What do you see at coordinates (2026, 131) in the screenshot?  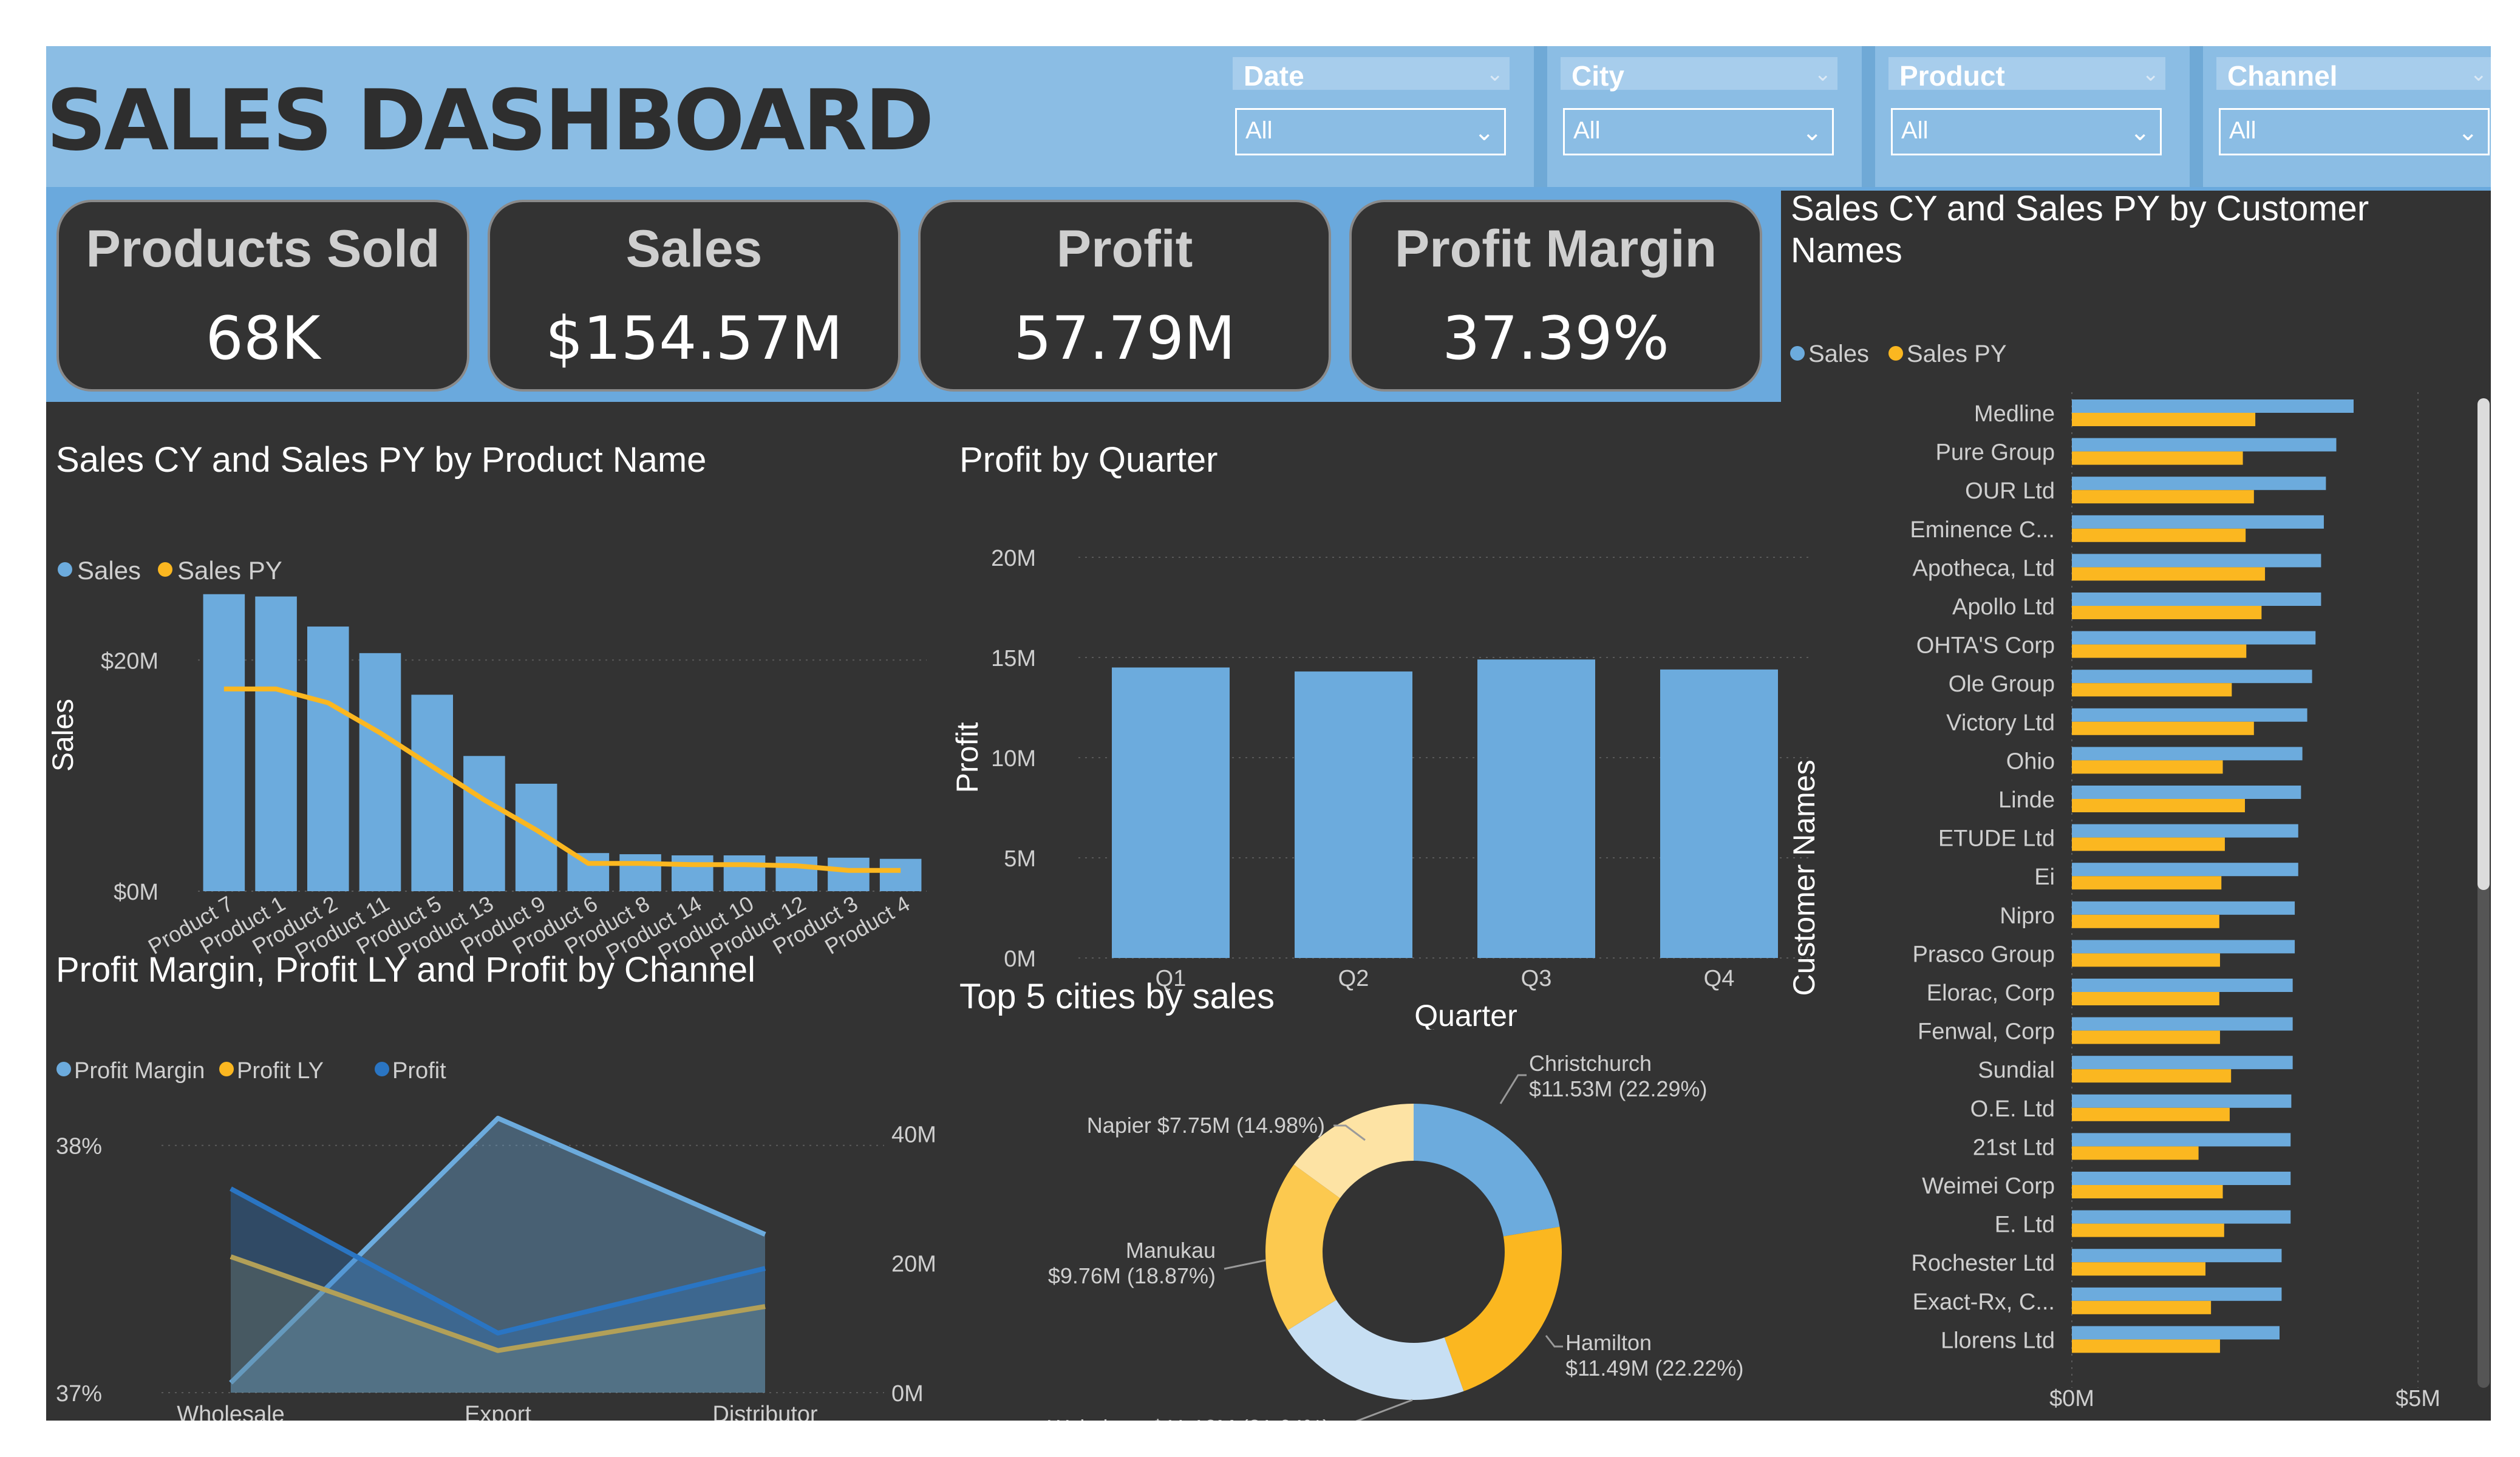 I see `product-dropdown: All ⌄` at bounding box center [2026, 131].